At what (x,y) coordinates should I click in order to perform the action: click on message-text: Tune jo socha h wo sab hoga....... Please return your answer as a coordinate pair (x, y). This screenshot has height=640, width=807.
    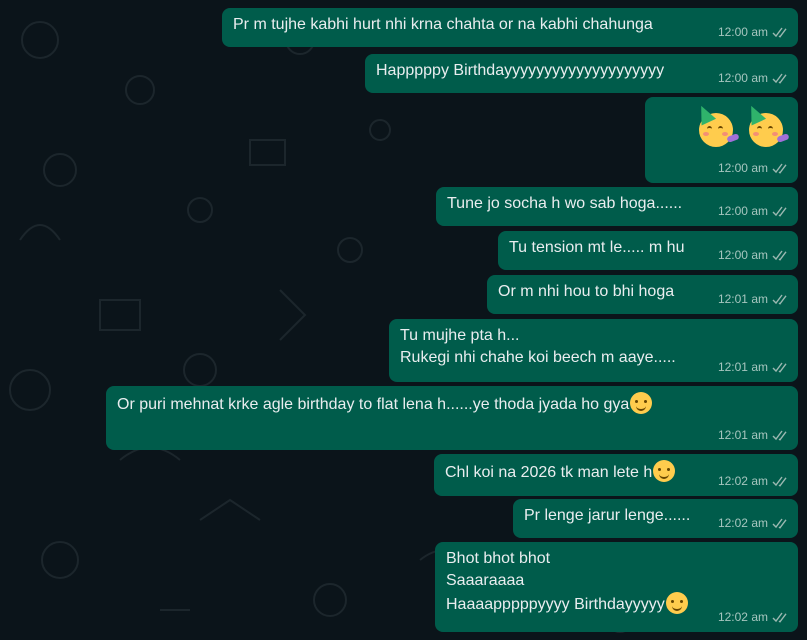
    Looking at the image, I should click on (565, 203).